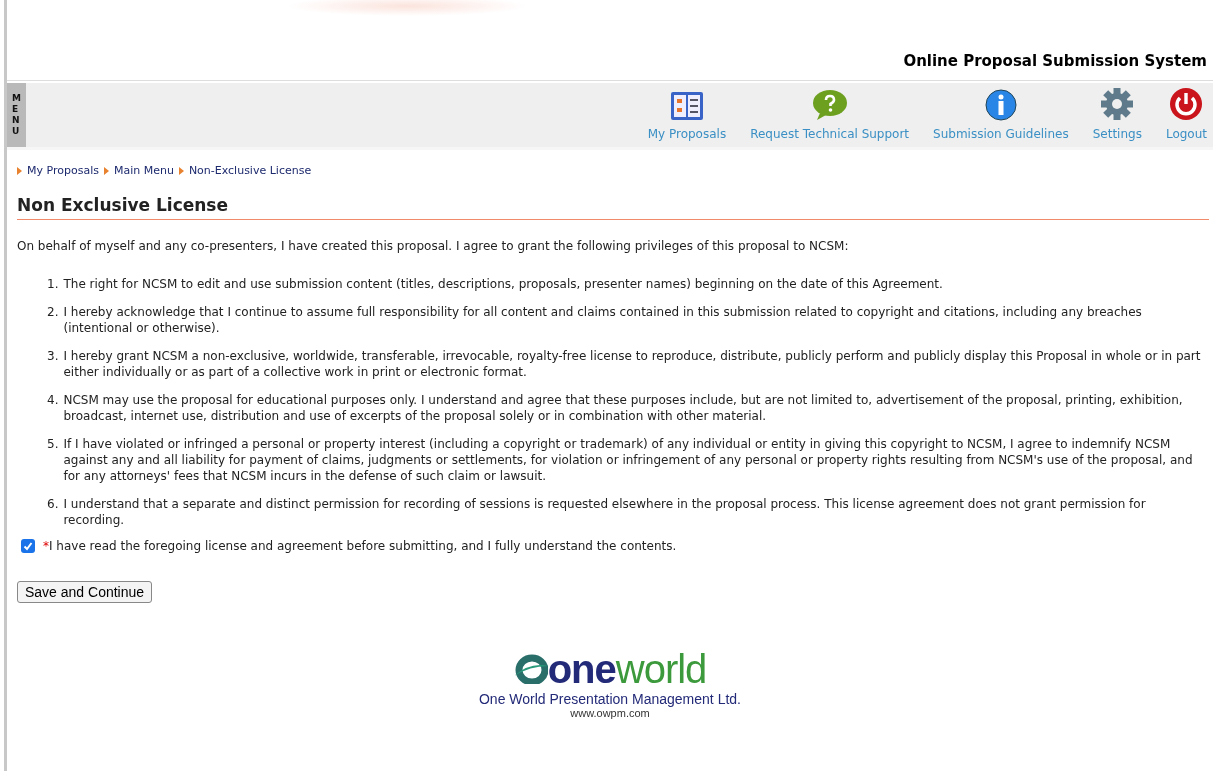 The height and width of the screenshot is (771, 1213). What do you see at coordinates (53, 284) in the screenshot?
I see `item-number: 1.` at bounding box center [53, 284].